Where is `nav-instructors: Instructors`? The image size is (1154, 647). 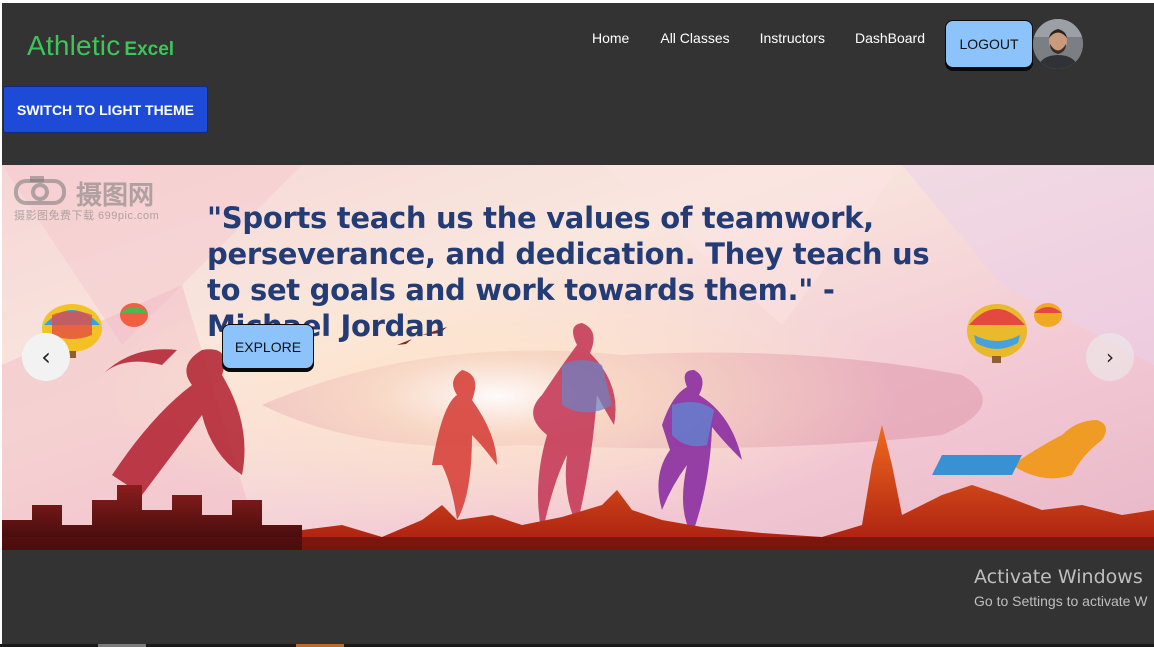
nav-instructors: Instructors is located at coordinates (792, 38).